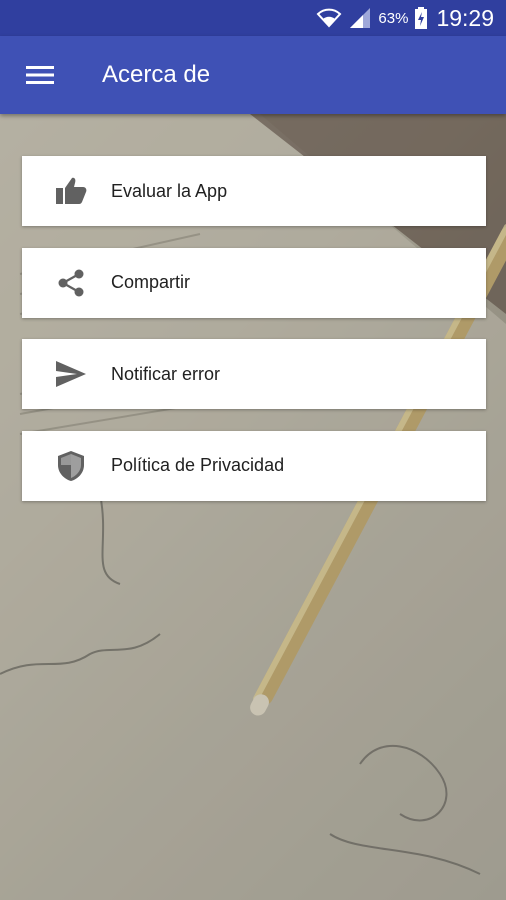 This screenshot has width=506, height=900. Describe the element at coordinates (71, 191) in the screenshot. I see `thumbs-up-icon` at that location.